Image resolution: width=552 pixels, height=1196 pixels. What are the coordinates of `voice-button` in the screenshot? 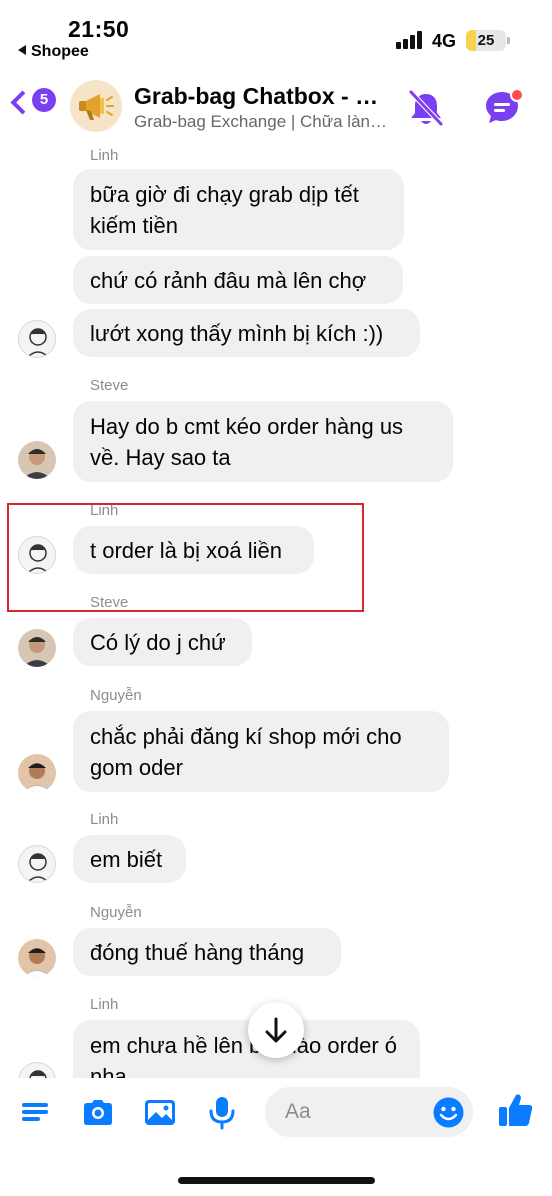 It's located at (222, 1112).